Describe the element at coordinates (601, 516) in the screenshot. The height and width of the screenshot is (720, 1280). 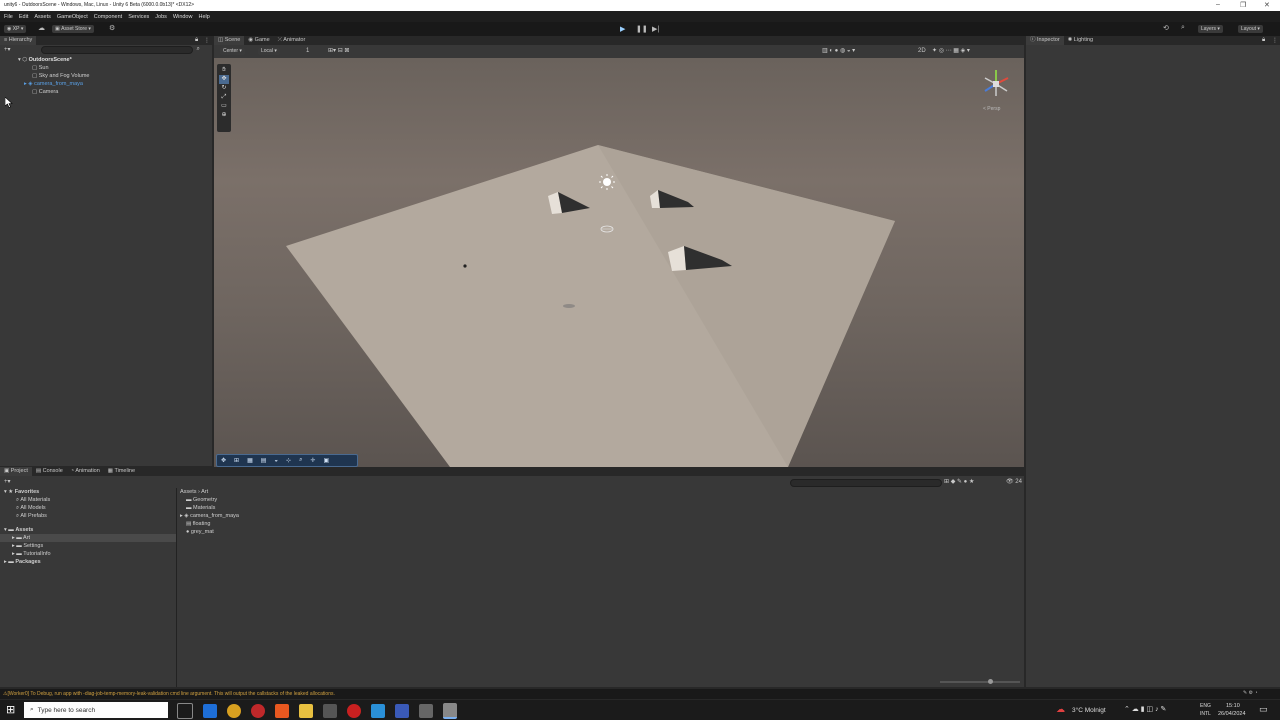
I see `file-camera-from-maya: ▸ ◈ camera_from_maya` at that location.